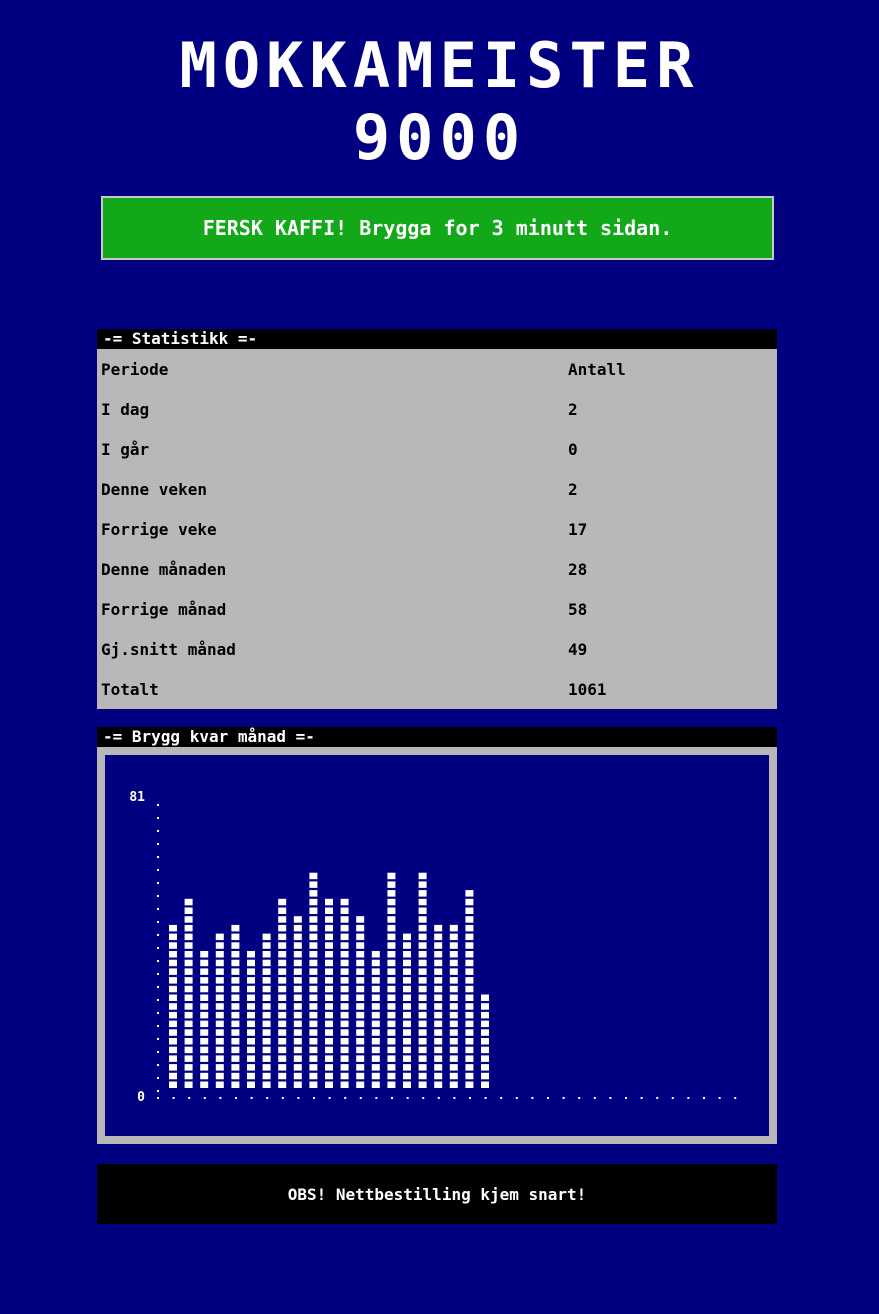  What do you see at coordinates (437, 228) in the screenshot?
I see `fresh-coffee-banner: FERSK KAFFI! Brygga for 3 minutt sidan.` at bounding box center [437, 228].